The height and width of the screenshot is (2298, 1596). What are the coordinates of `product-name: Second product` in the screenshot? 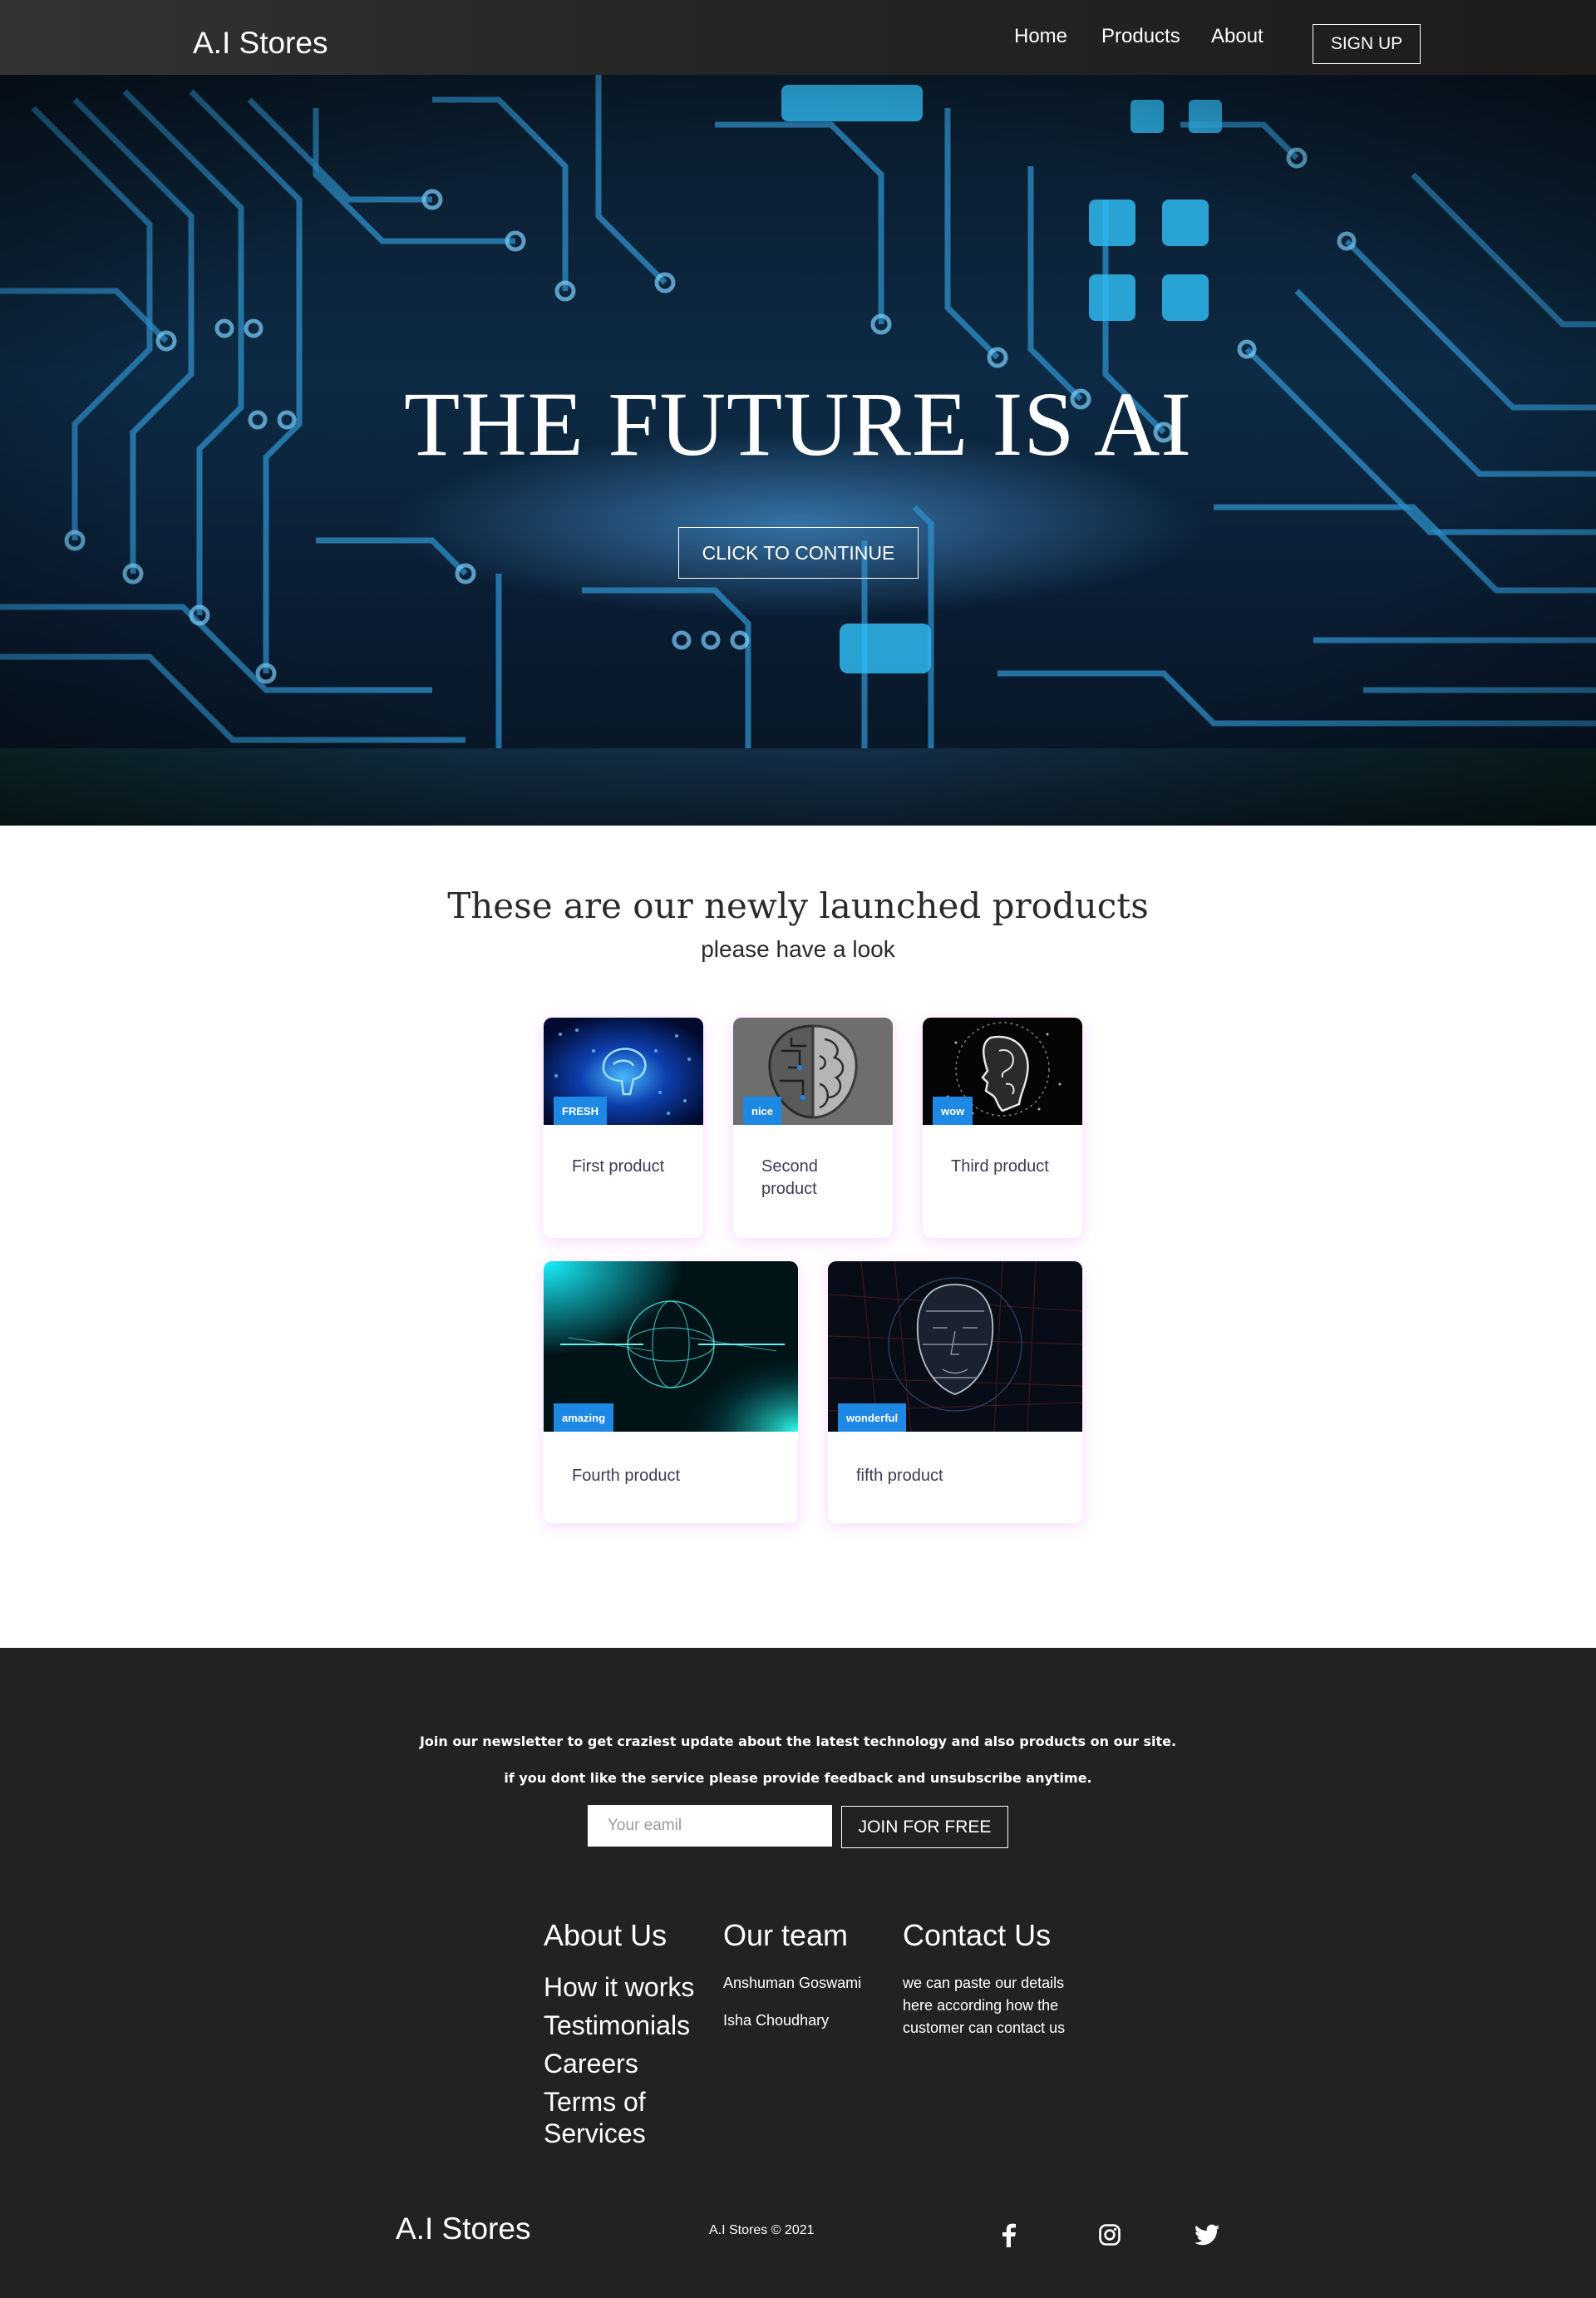 It's located at (789, 1177).